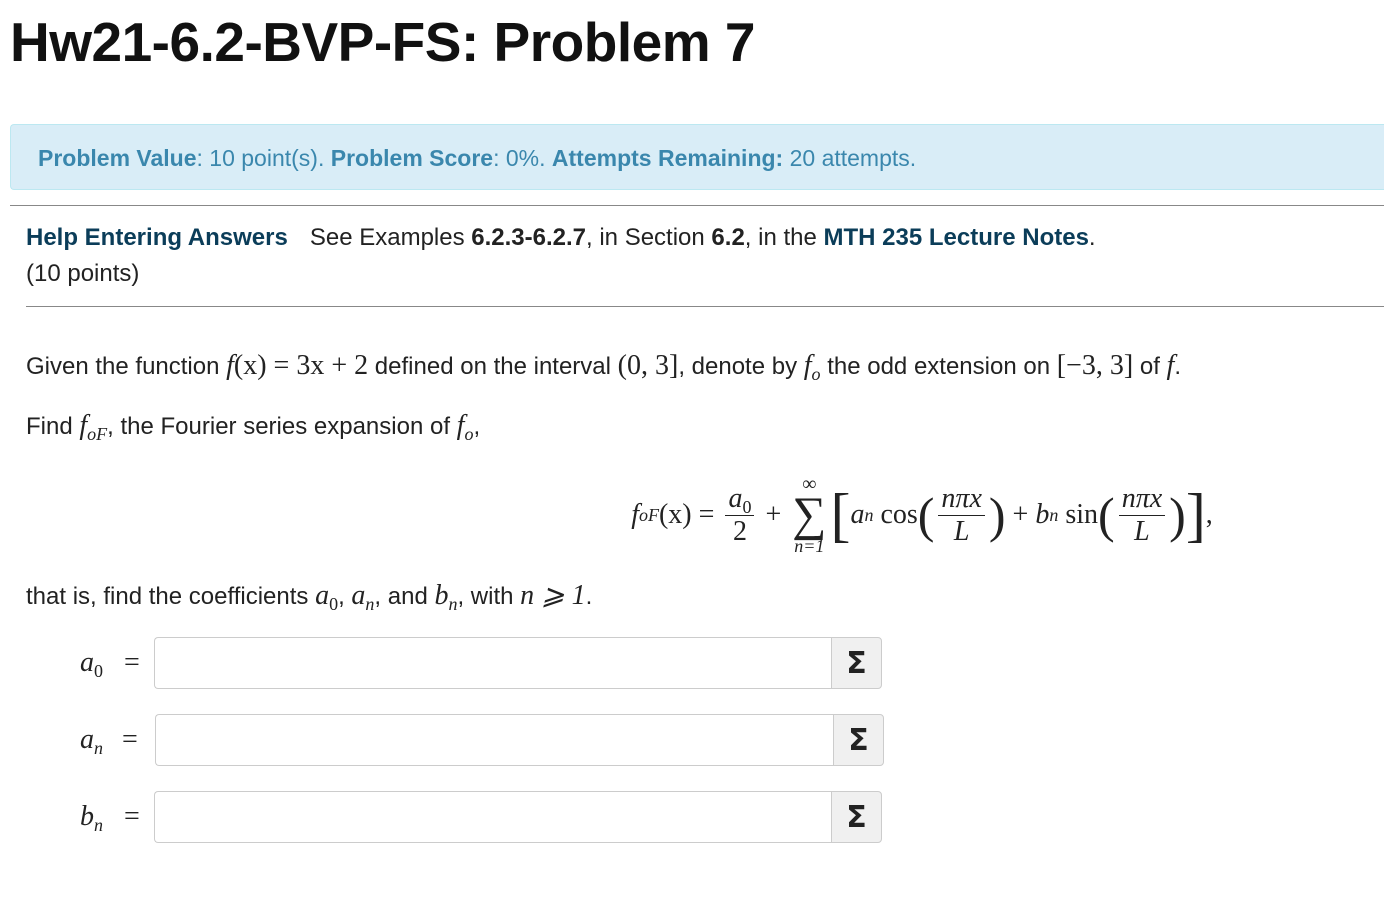 This screenshot has height=898, width=1384. What do you see at coordinates (956, 237) in the screenshot?
I see `lecture-notes-link: MTH 235 Lecture Notes` at bounding box center [956, 237].